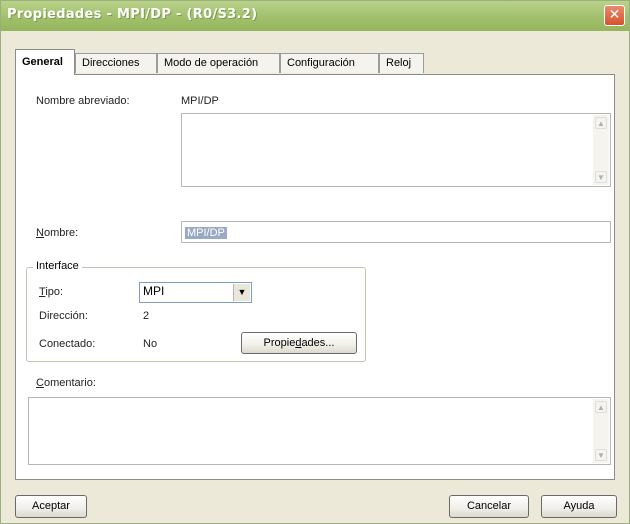 This screenshot has height=524, width=630. What do you see at coordinates (195, 292) in the screenshot?
I see `type-select: MPI ▼` at bounding box center [195, 292].